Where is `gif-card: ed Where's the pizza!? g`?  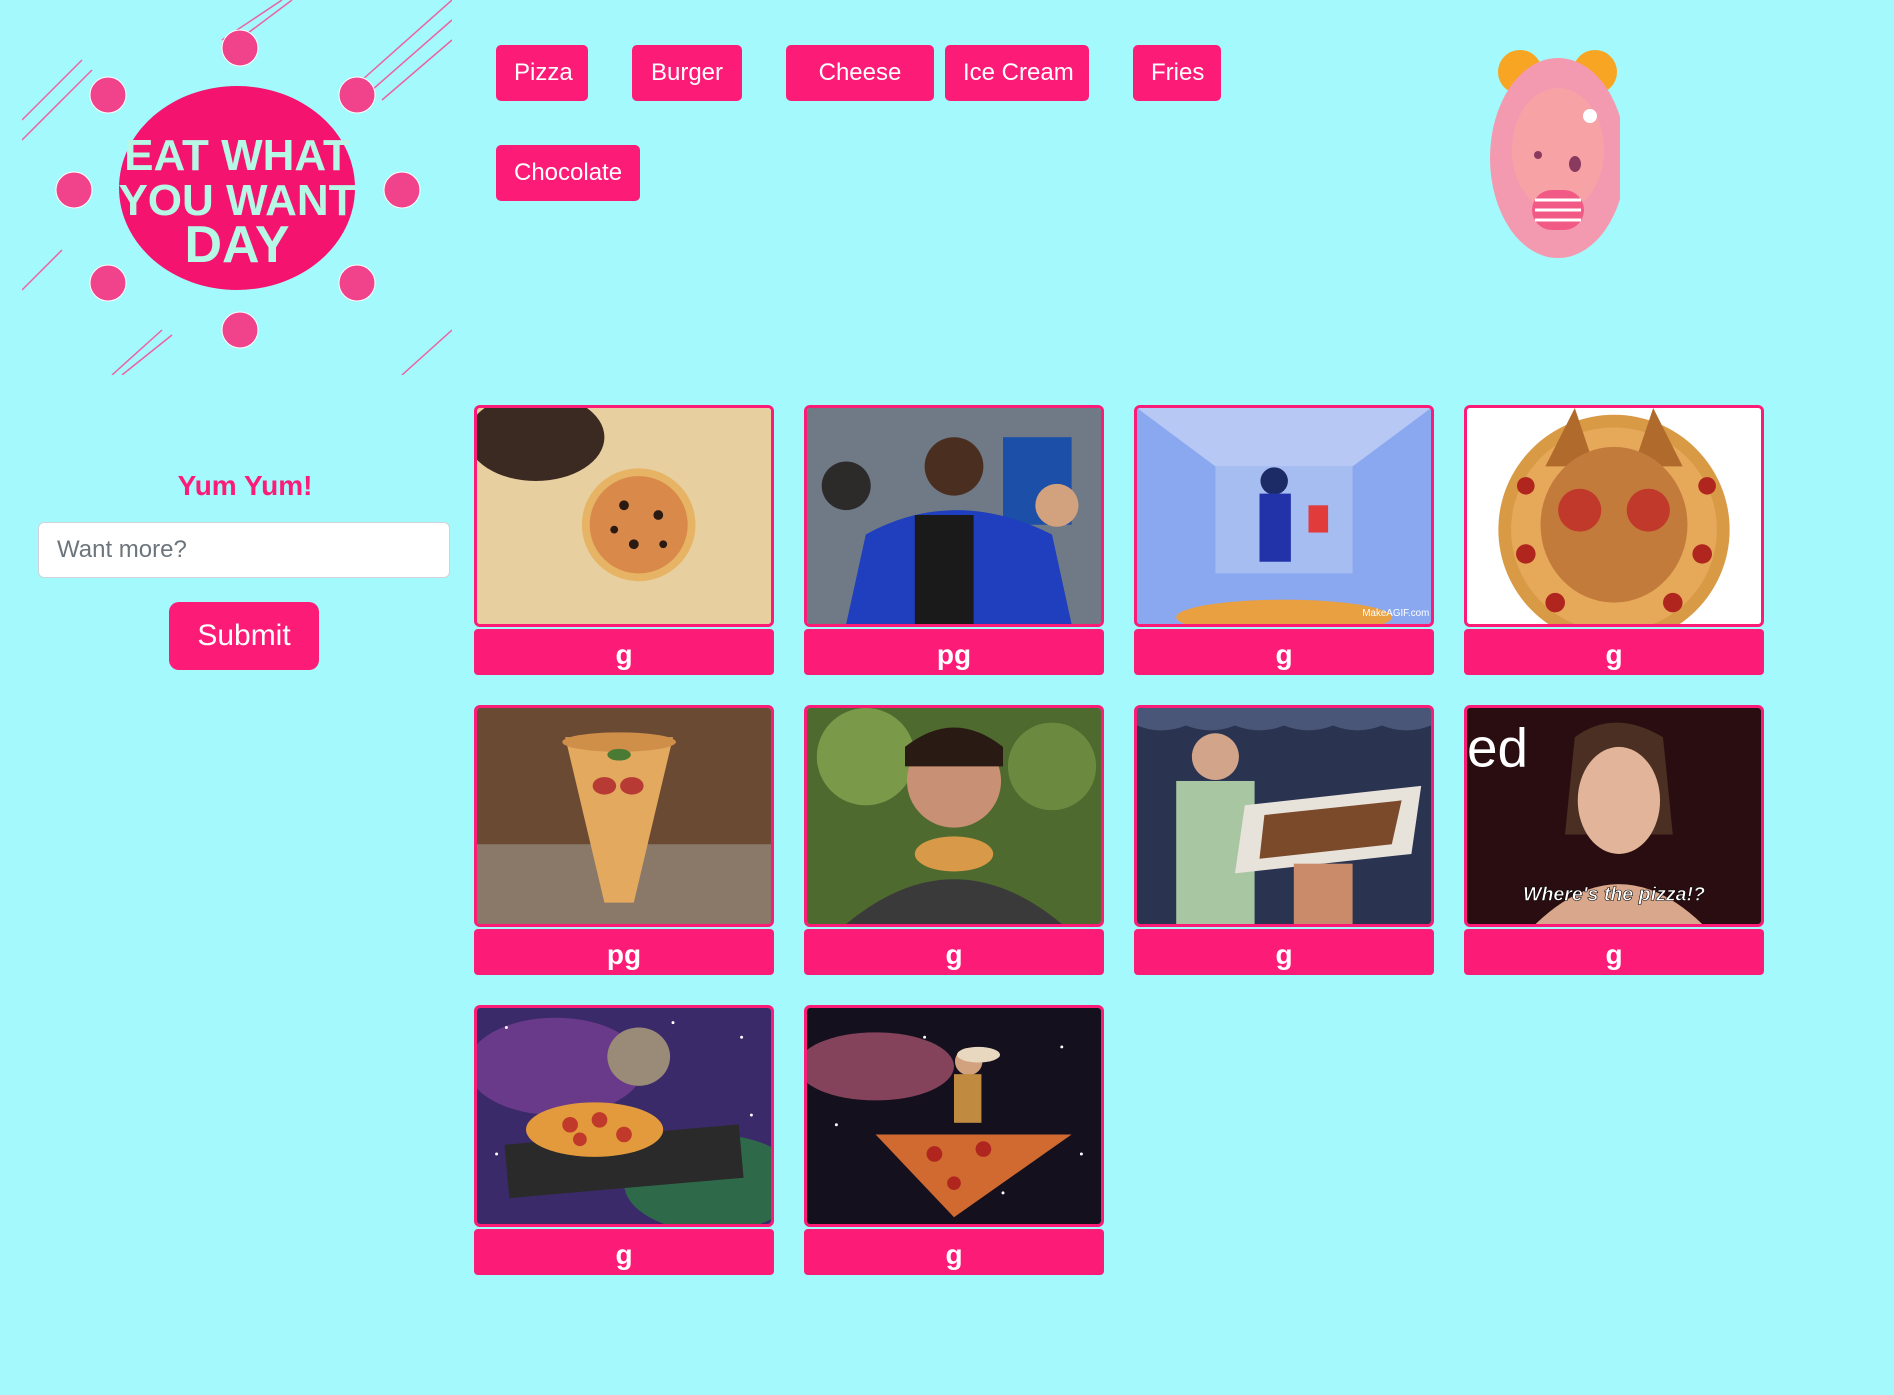
gif-card: ed Where's the pizza!? g is located at coordinates (1614, 840).